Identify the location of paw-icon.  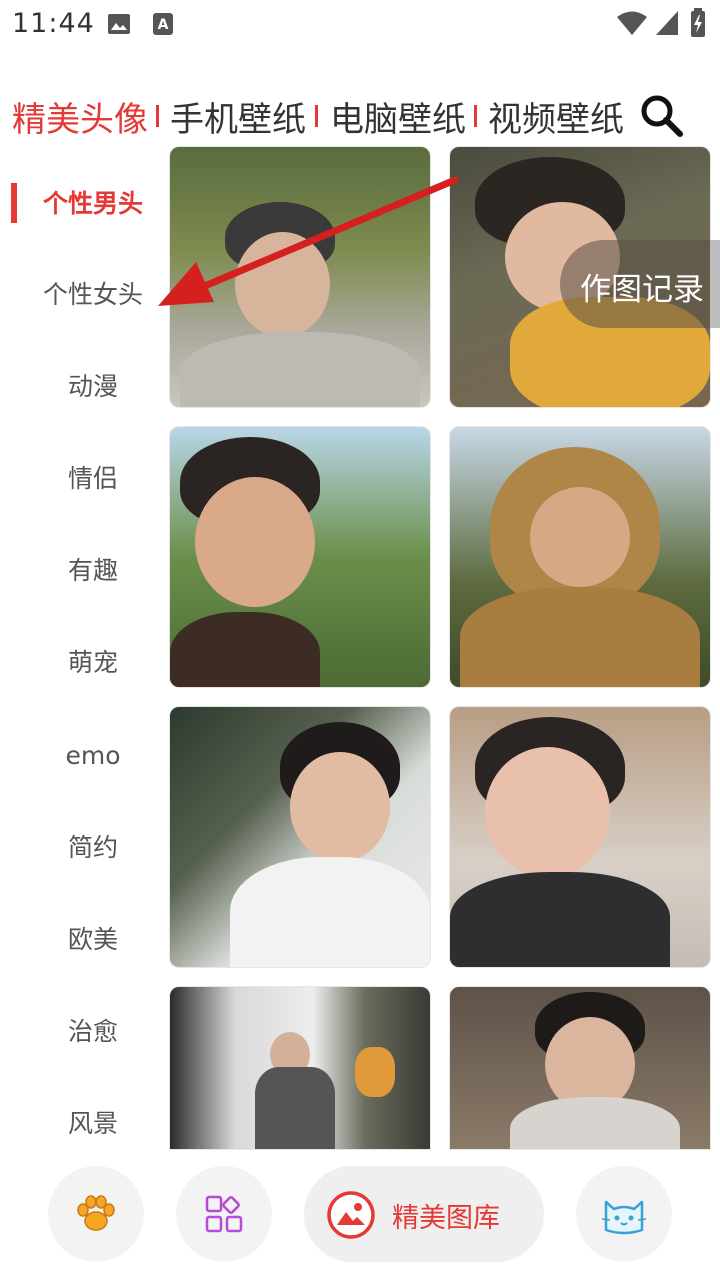
(96, 1213).